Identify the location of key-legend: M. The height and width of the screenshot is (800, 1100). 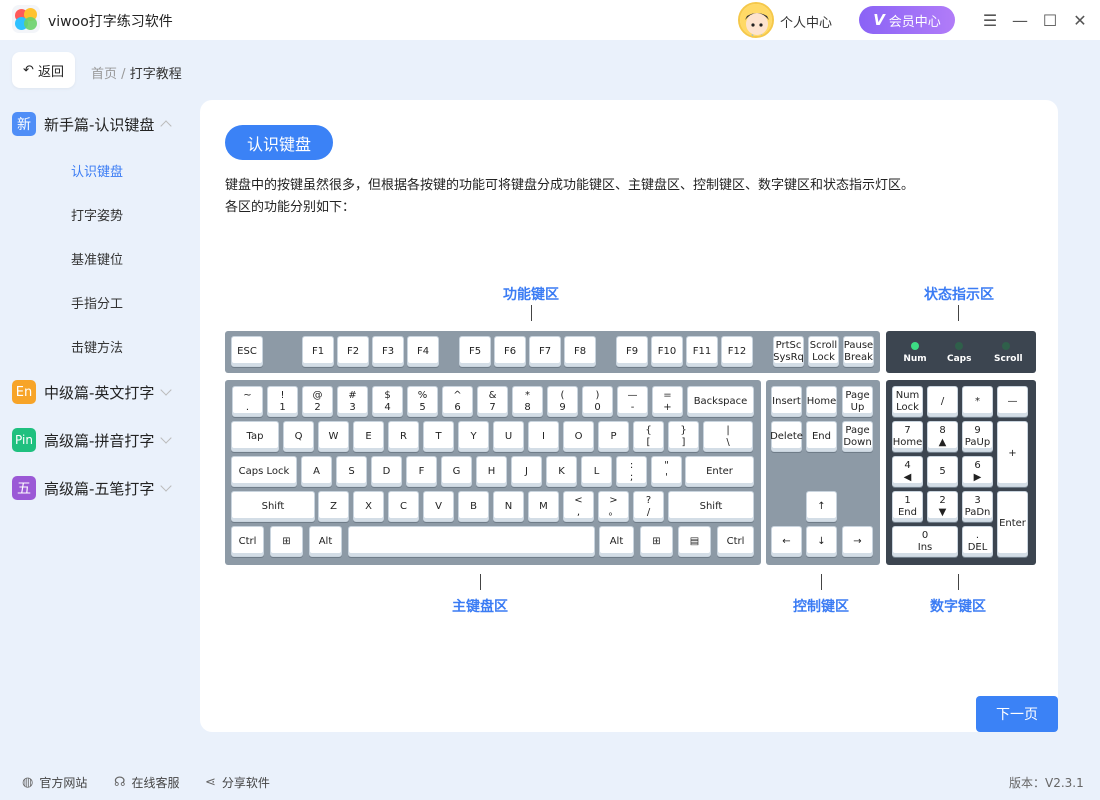
(543, 506).